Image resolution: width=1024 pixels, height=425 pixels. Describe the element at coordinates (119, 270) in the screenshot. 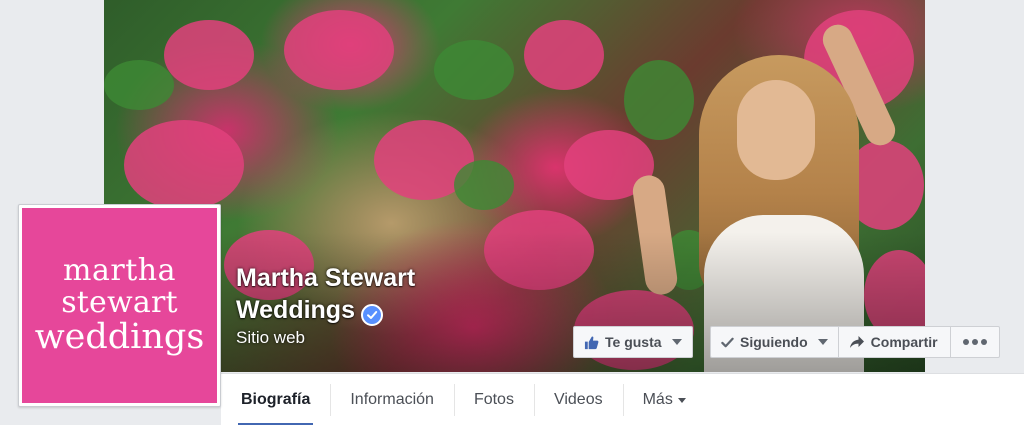

I see `logo-line-1: martha` at that location.